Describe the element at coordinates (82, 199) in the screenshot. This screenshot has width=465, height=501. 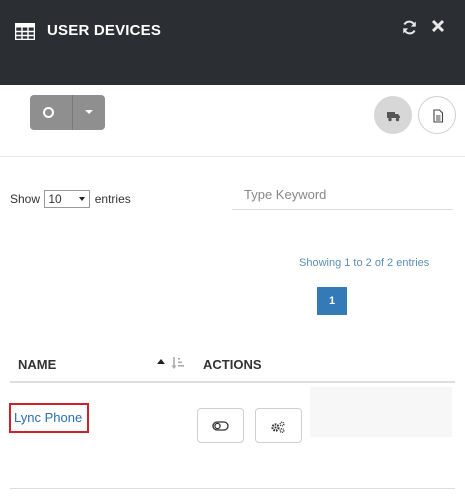
I see `select-arrow-icon` at that location.